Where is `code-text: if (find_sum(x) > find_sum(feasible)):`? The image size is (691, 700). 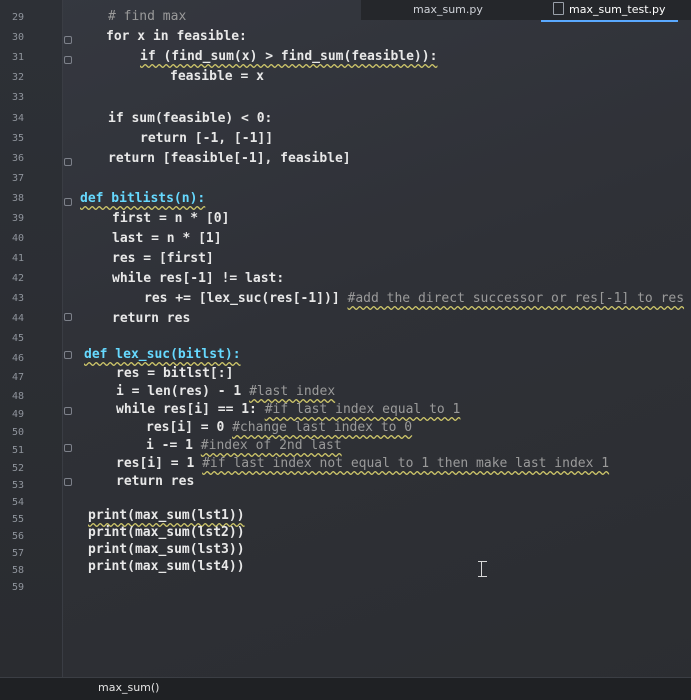
code-text: if (find_sum(x) > find_sum(feasible)): is located at coordinates (289, 56).